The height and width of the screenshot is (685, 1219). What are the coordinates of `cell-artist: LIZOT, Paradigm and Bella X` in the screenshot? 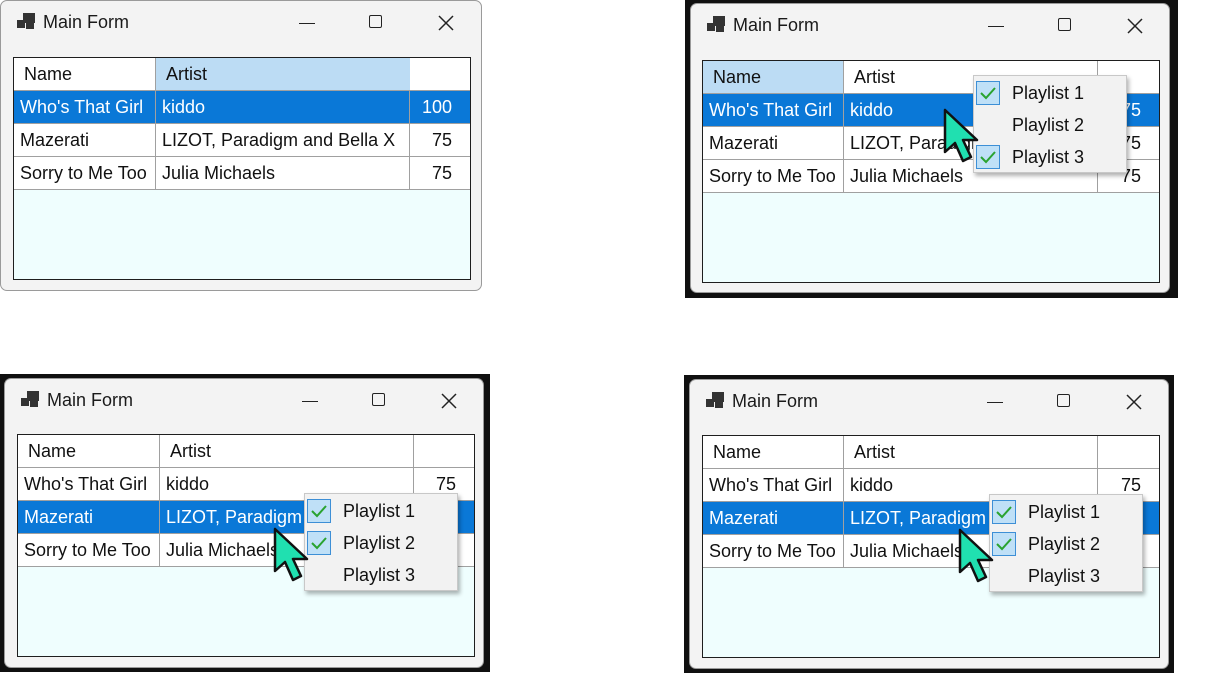 It's located at (283, 140).